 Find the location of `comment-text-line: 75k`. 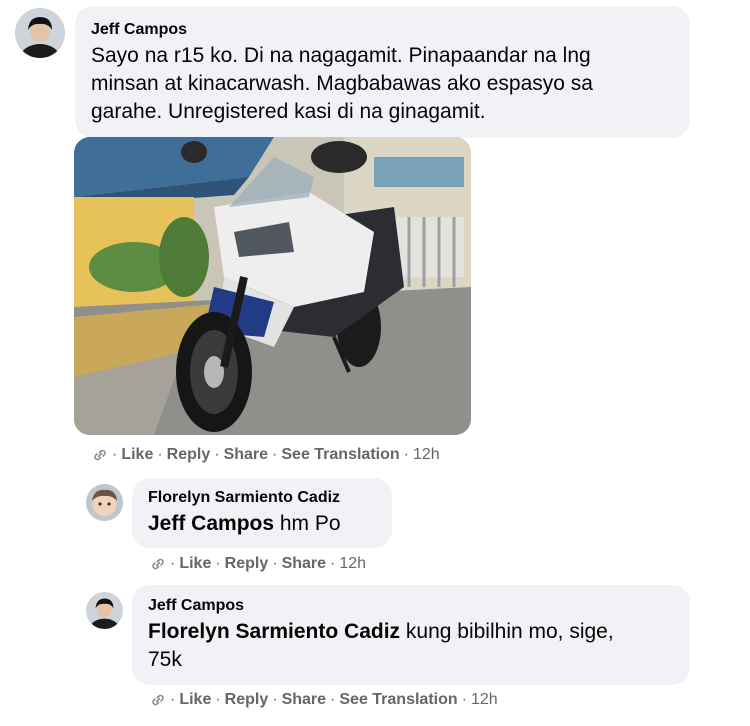

comment-text-line: 75k is located at coordinates (165, 659).